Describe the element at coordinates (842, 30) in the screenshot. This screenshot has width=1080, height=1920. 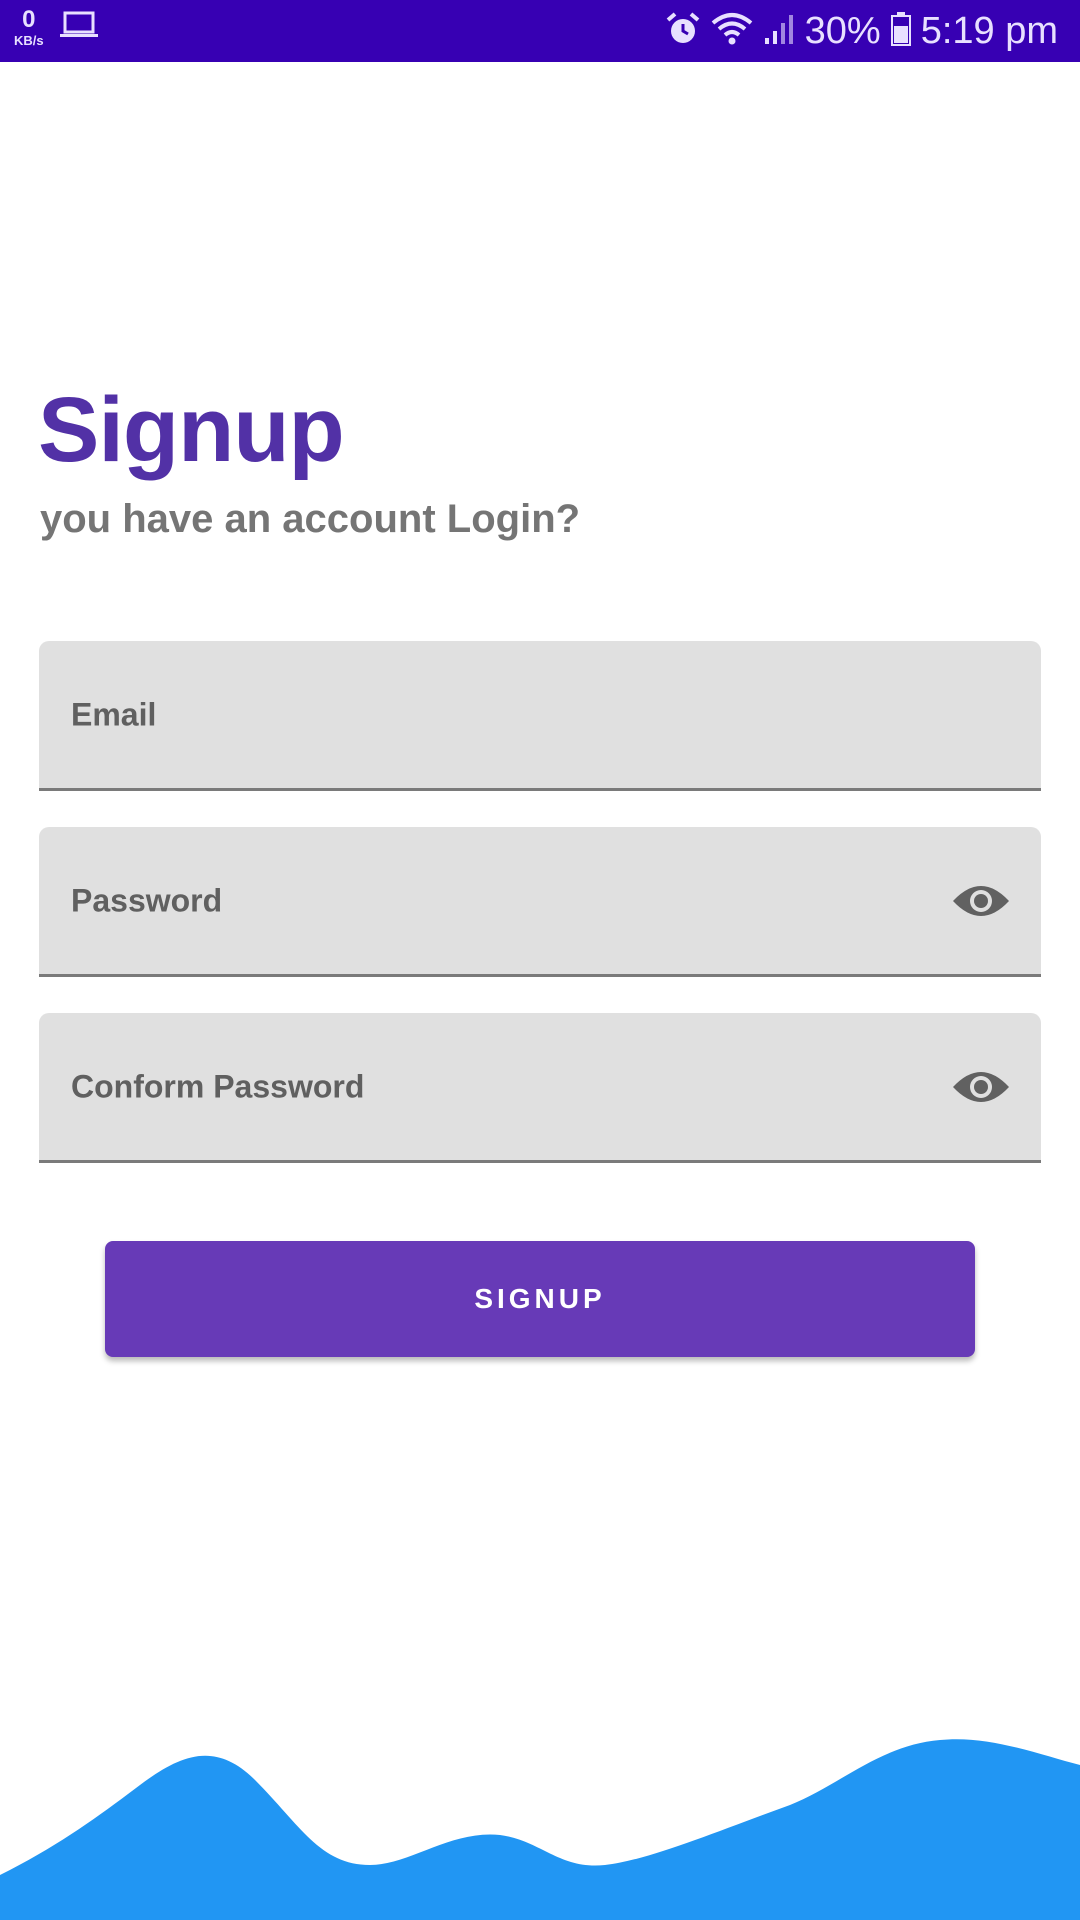
I see `battery-percentage: 30%` at that location.